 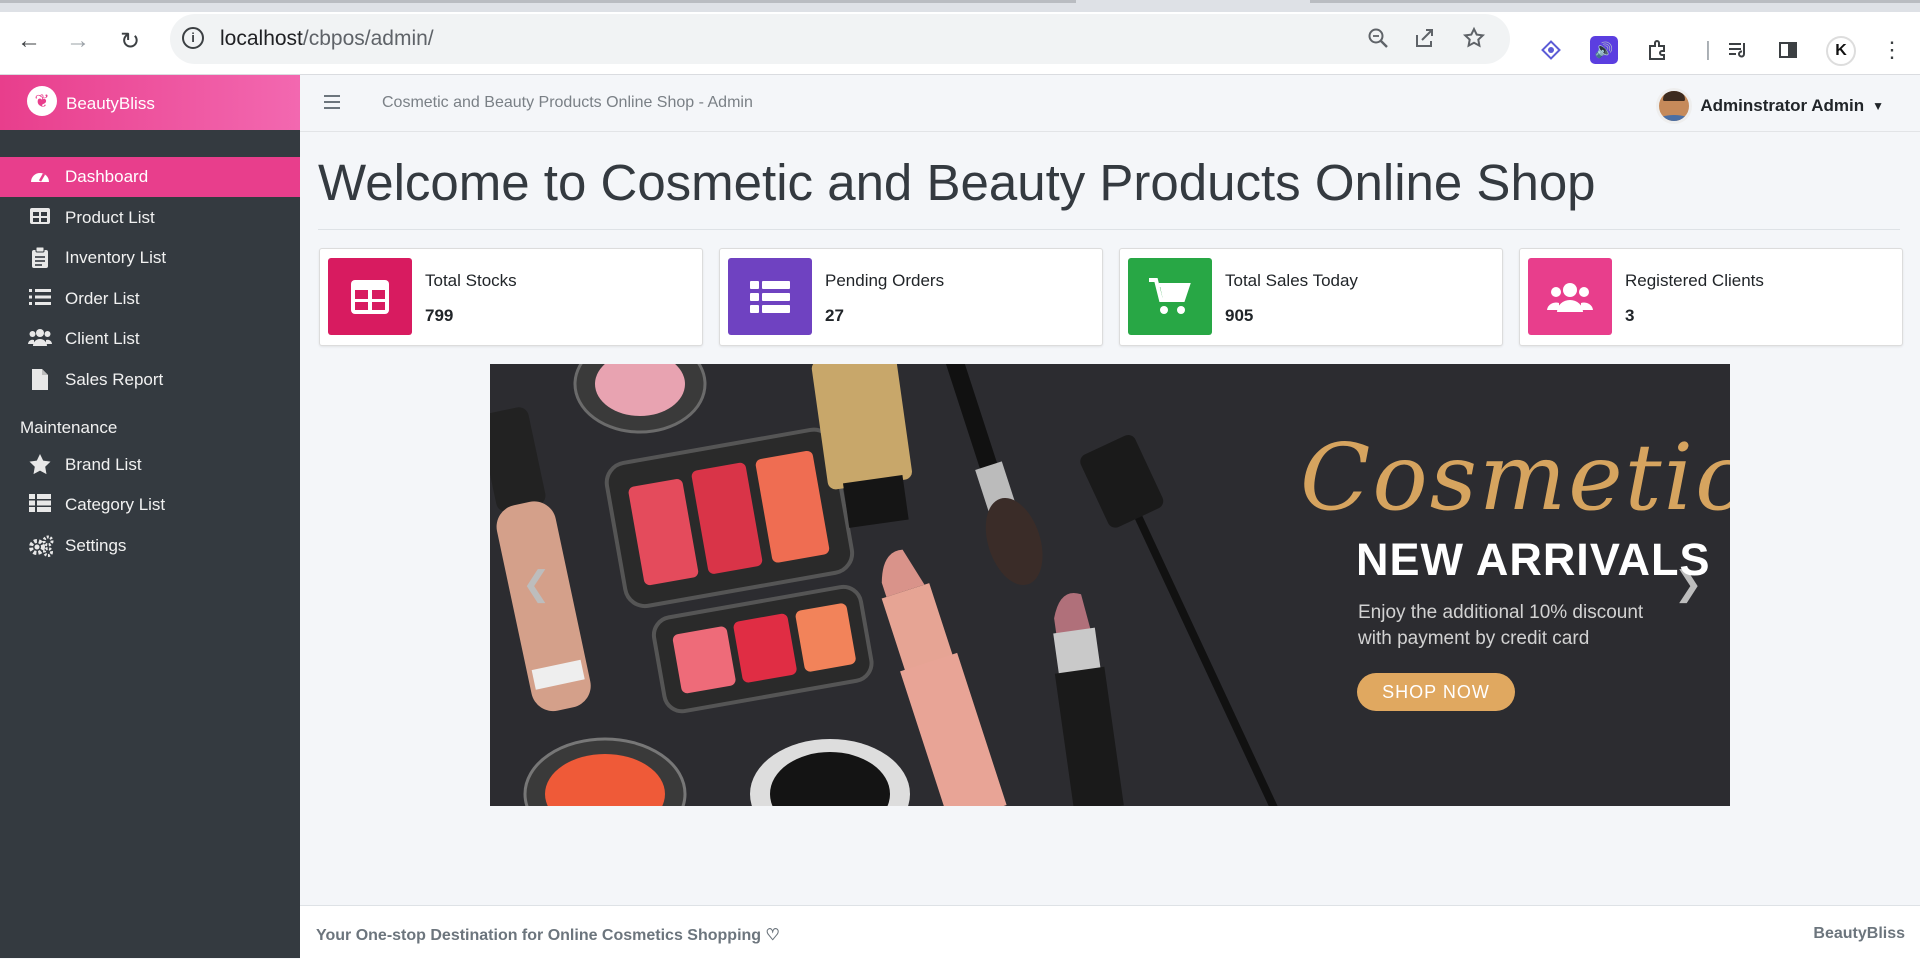 What do you see at coordinates (1378, 41) in the screenshot?
I see `zoom-icon` at bounding box center [1378, 41].